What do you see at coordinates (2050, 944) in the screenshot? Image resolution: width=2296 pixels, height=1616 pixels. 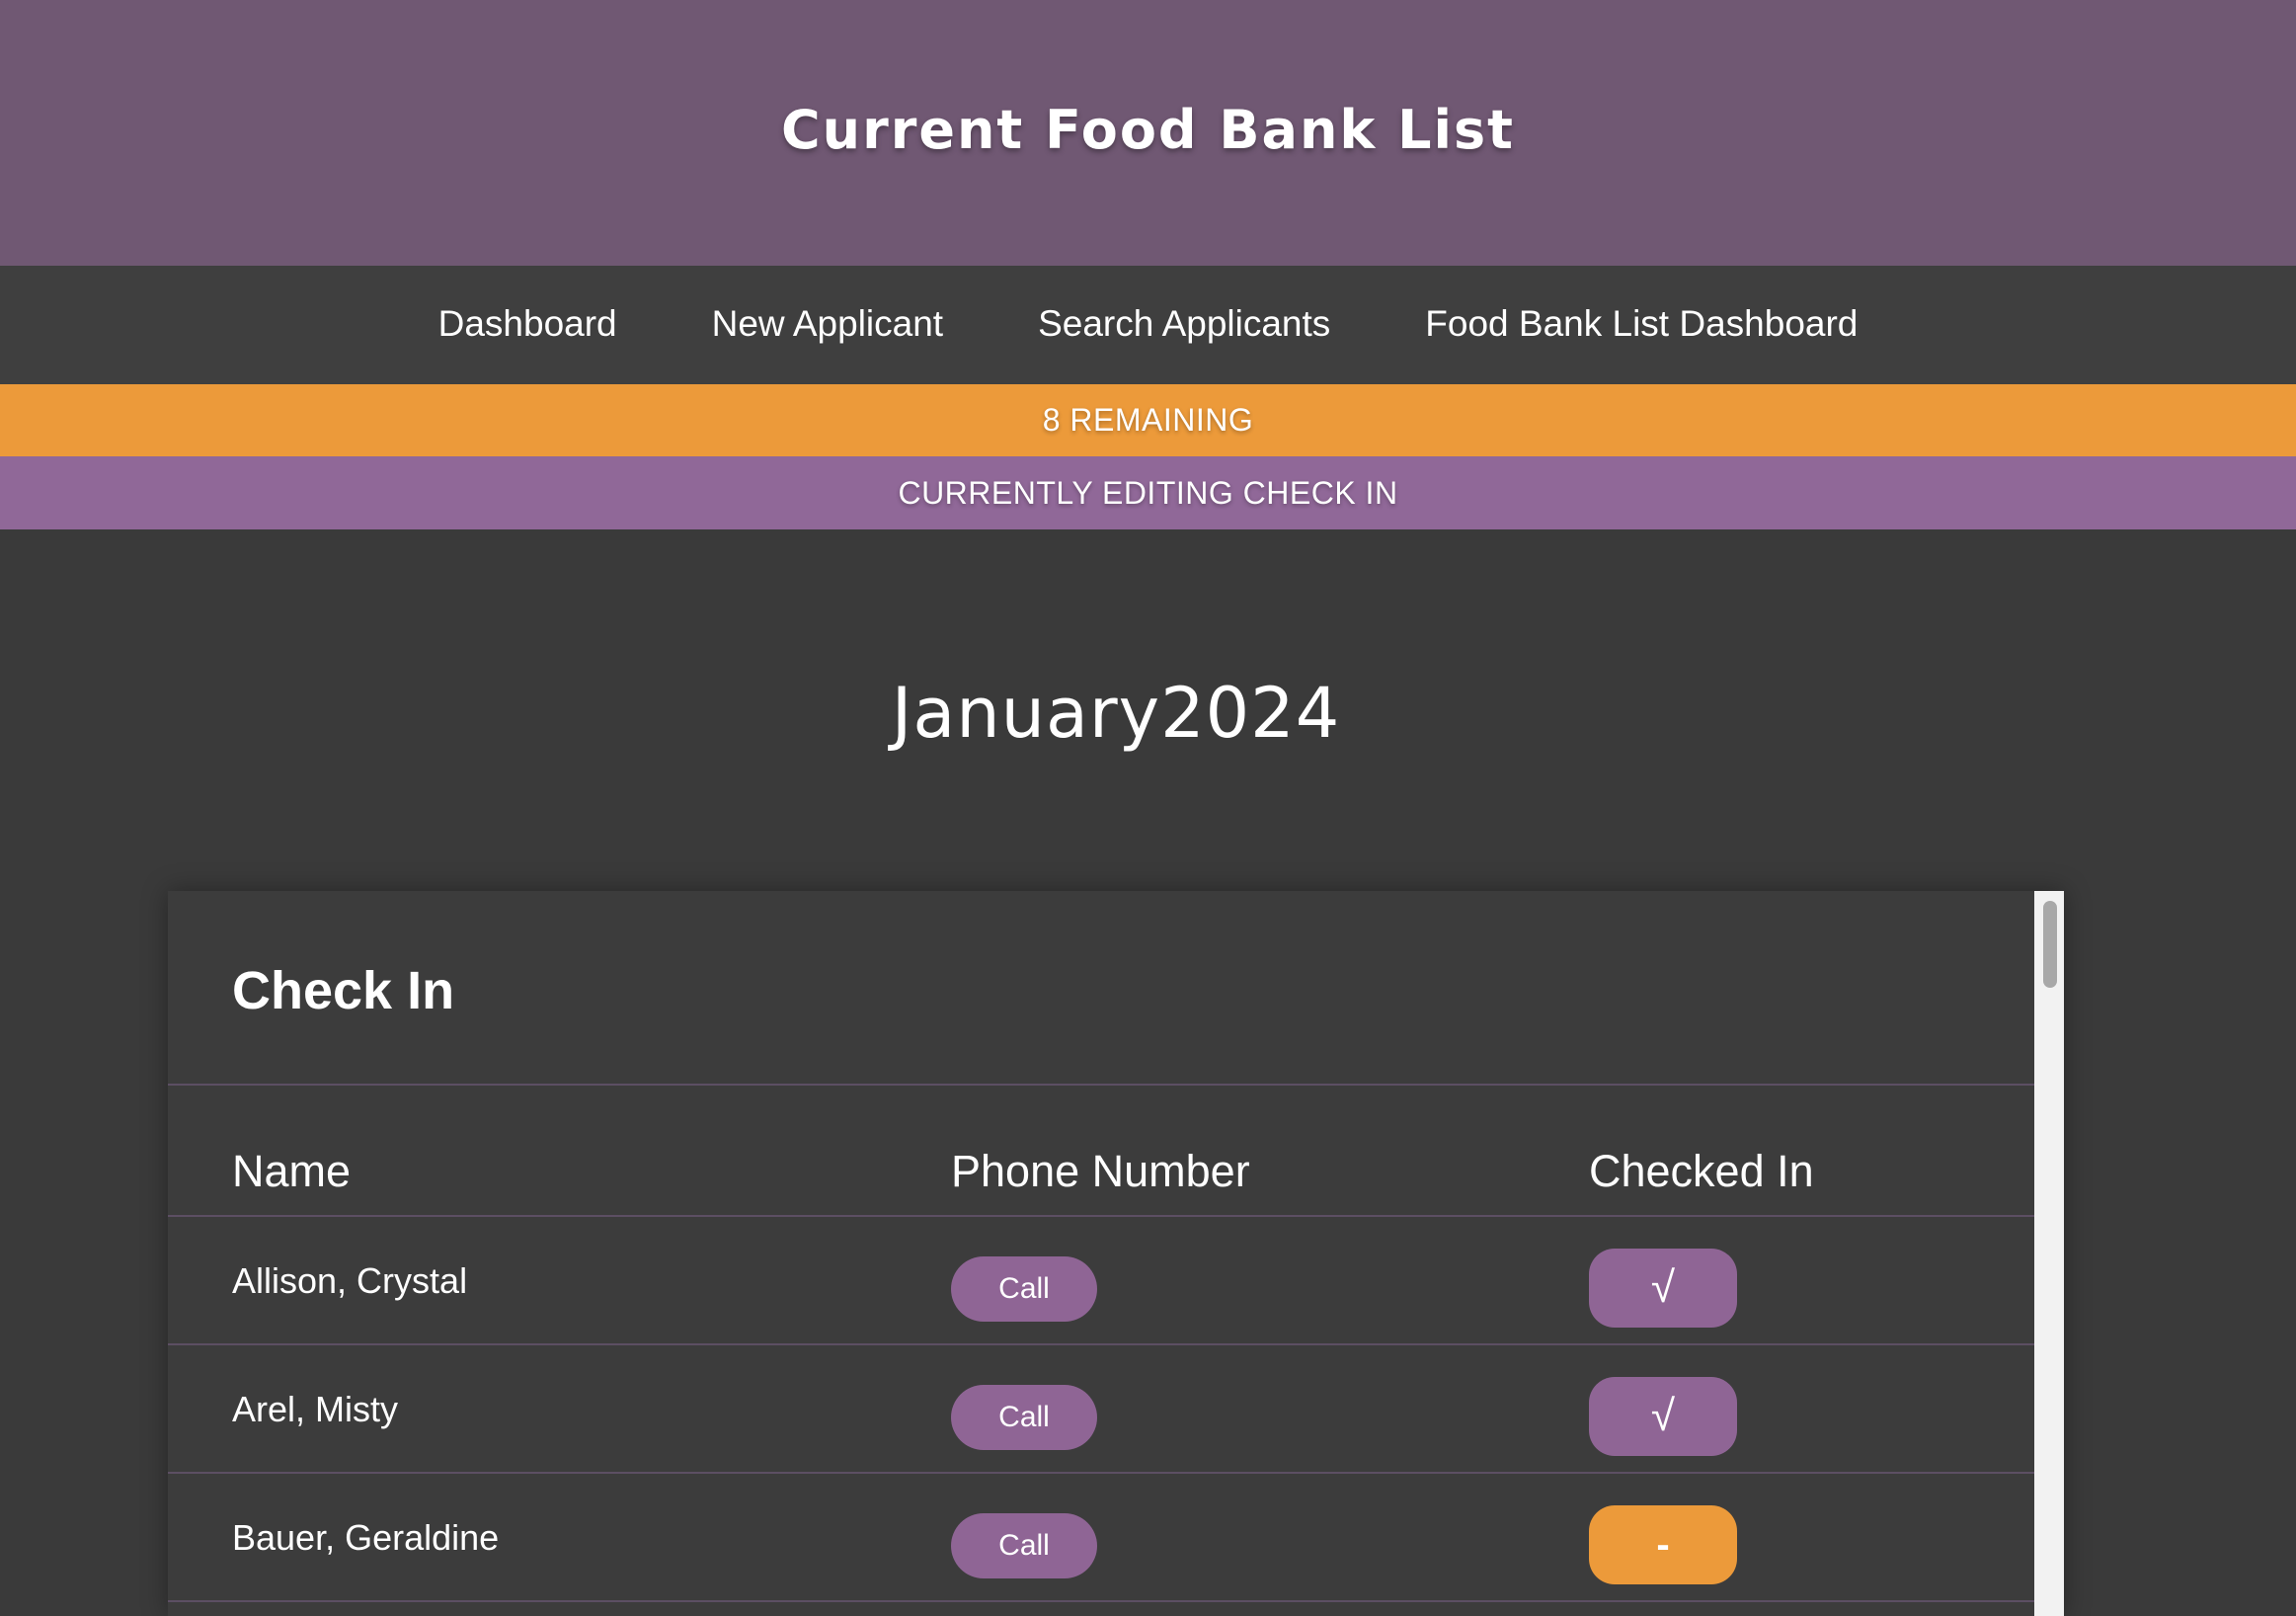 I see `scroll-thumb` at bounding box center [2050, 944].